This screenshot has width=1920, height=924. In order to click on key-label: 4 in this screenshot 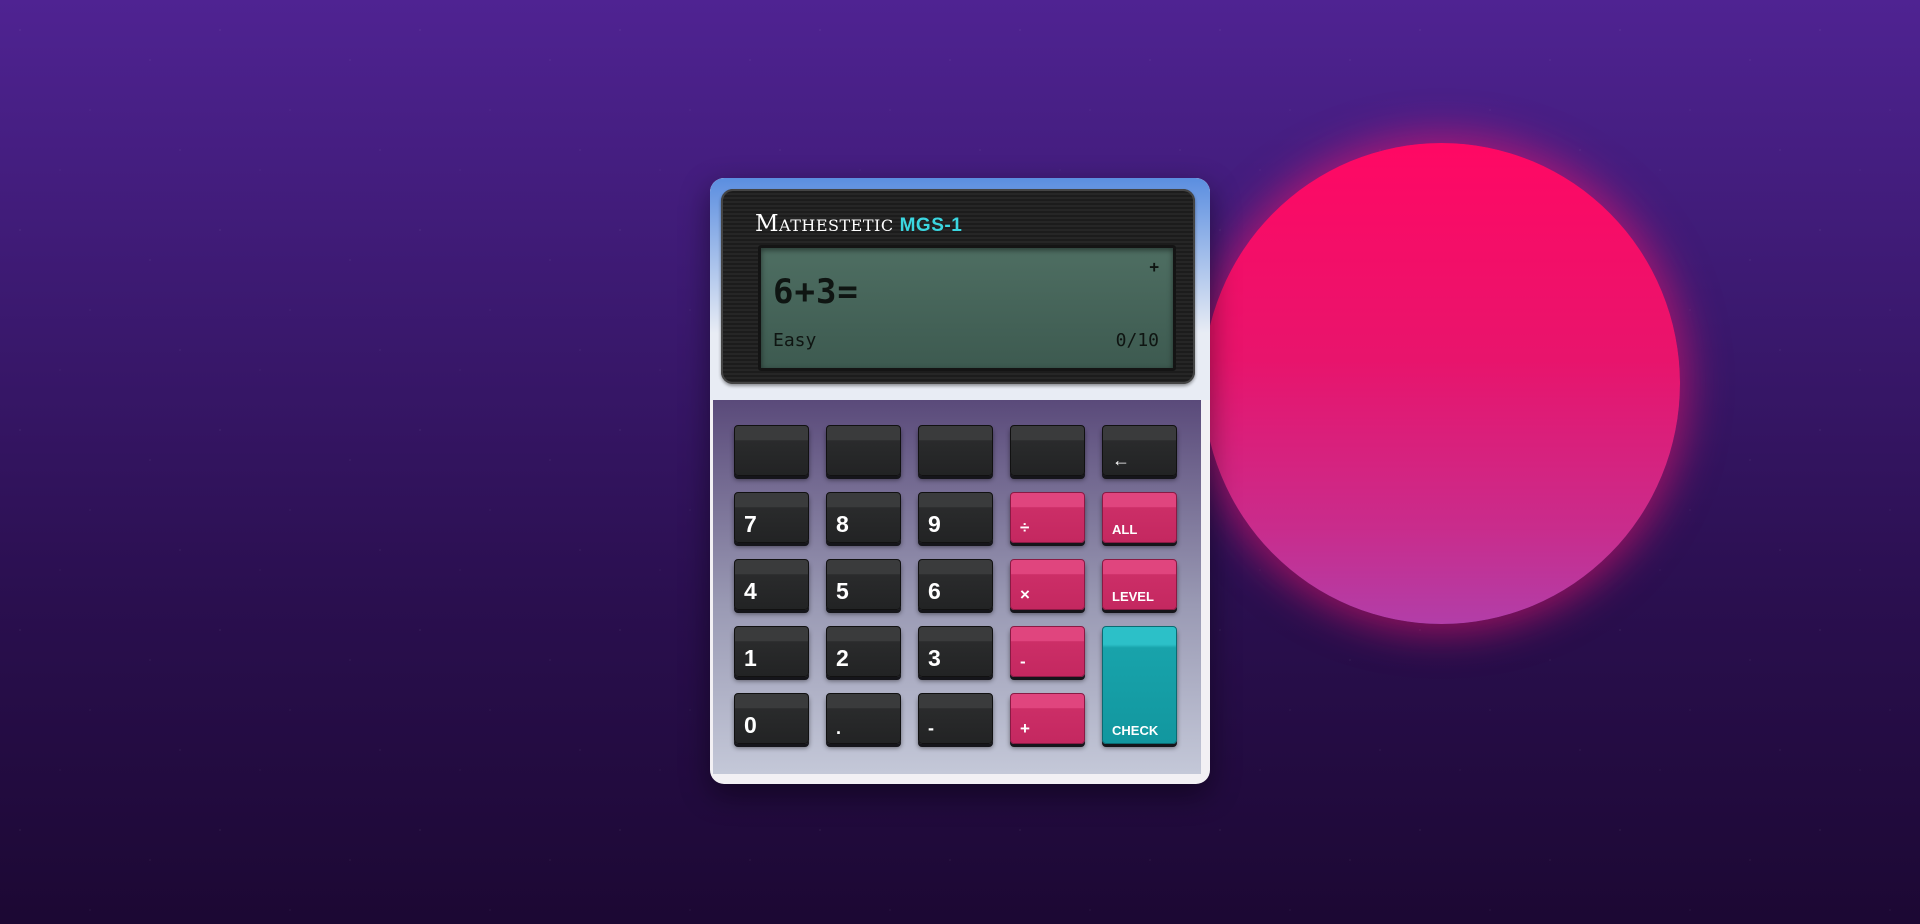, I will do `click(750, 591)`.